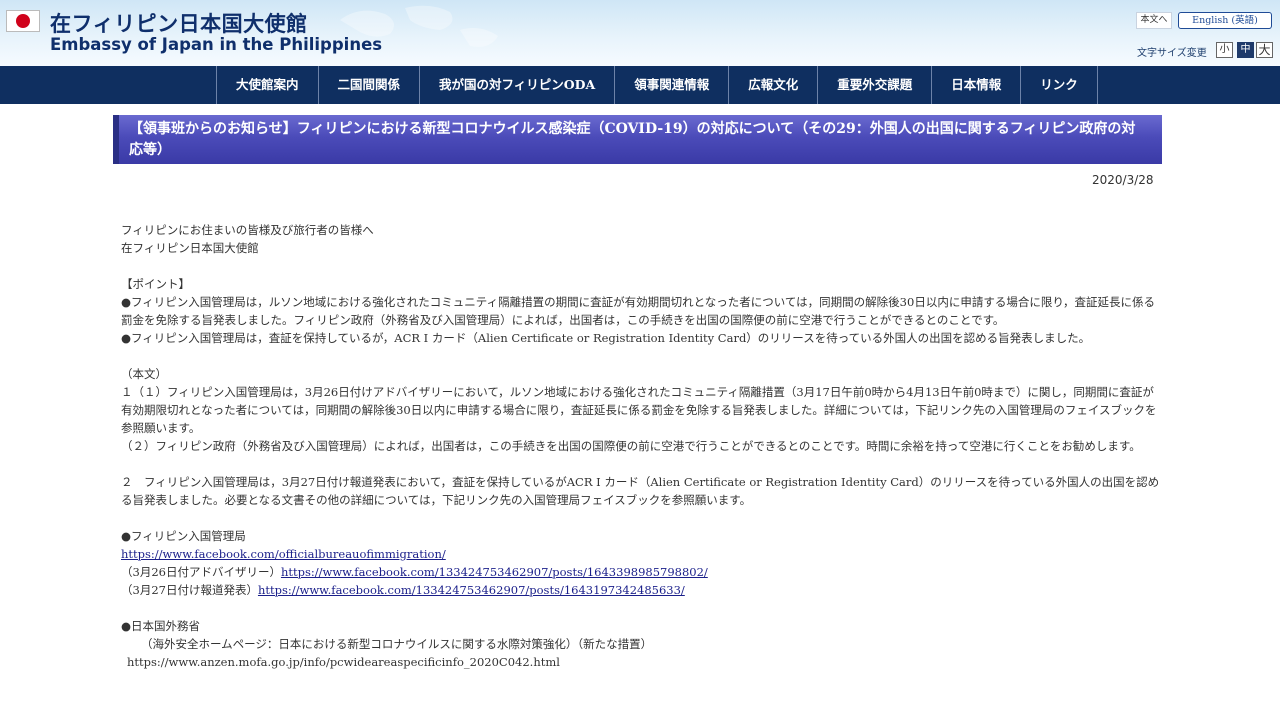  I want to click on nav-item-diplomatic-issues: 重要外交課題, so click(874, 85).